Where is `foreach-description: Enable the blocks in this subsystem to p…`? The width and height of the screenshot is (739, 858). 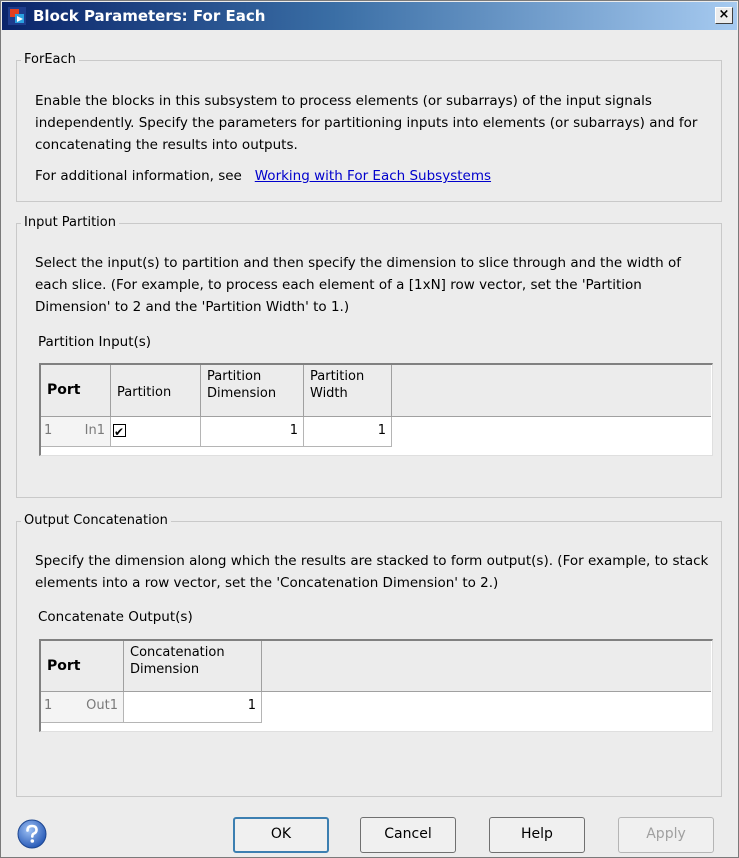
foreach-description: Enable the blocks in this subsystem to p… is located at coordinates (366, 123).